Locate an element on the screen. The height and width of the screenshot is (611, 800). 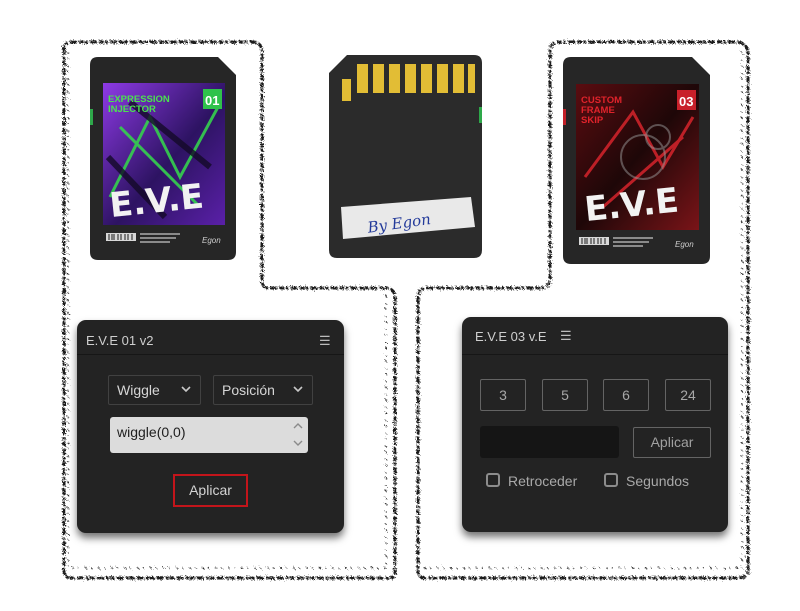
scroll-down-icon is located at coordinates (298, 443).